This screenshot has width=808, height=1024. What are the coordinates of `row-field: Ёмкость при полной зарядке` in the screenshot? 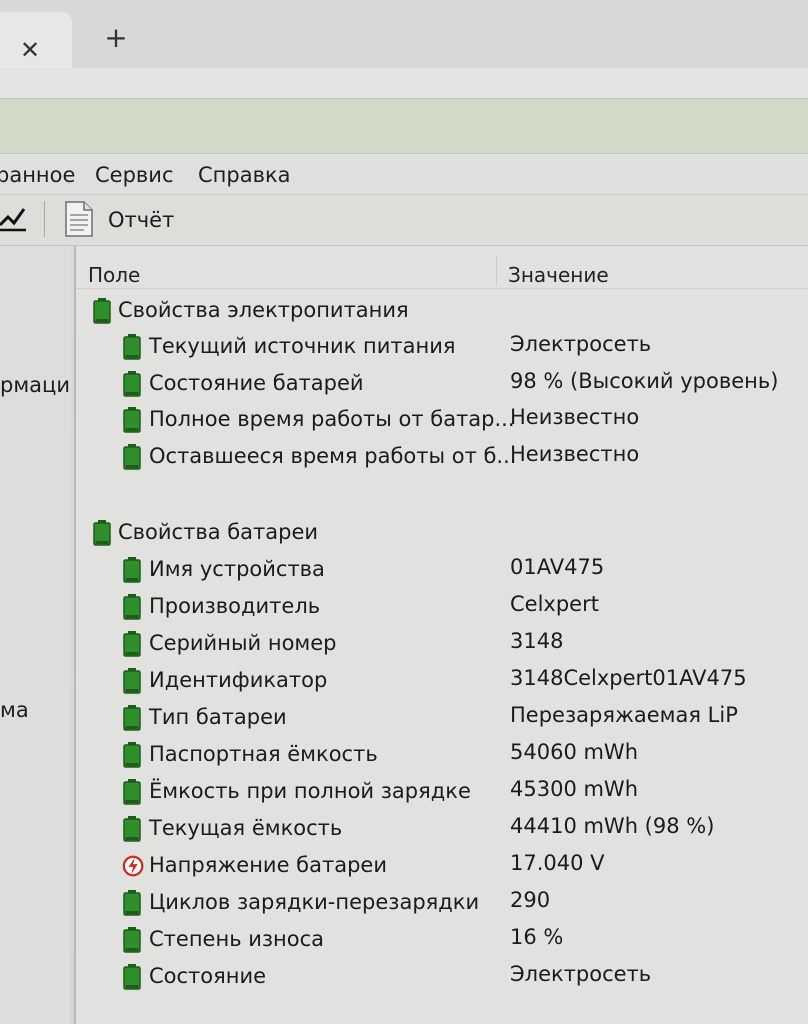 It's located at (310, 791).